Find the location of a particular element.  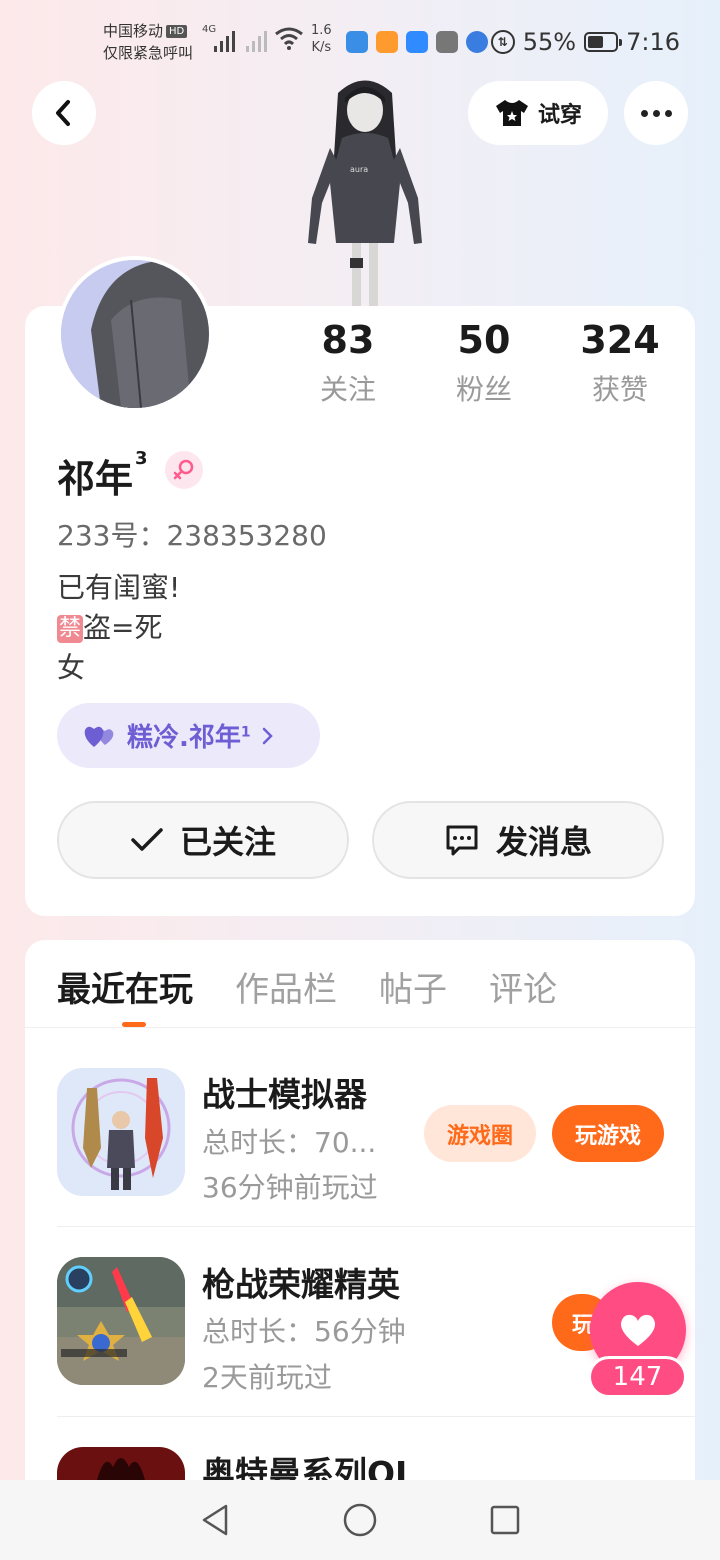

game-icon-warrior-simulator is located at coordinates (121, 1132).